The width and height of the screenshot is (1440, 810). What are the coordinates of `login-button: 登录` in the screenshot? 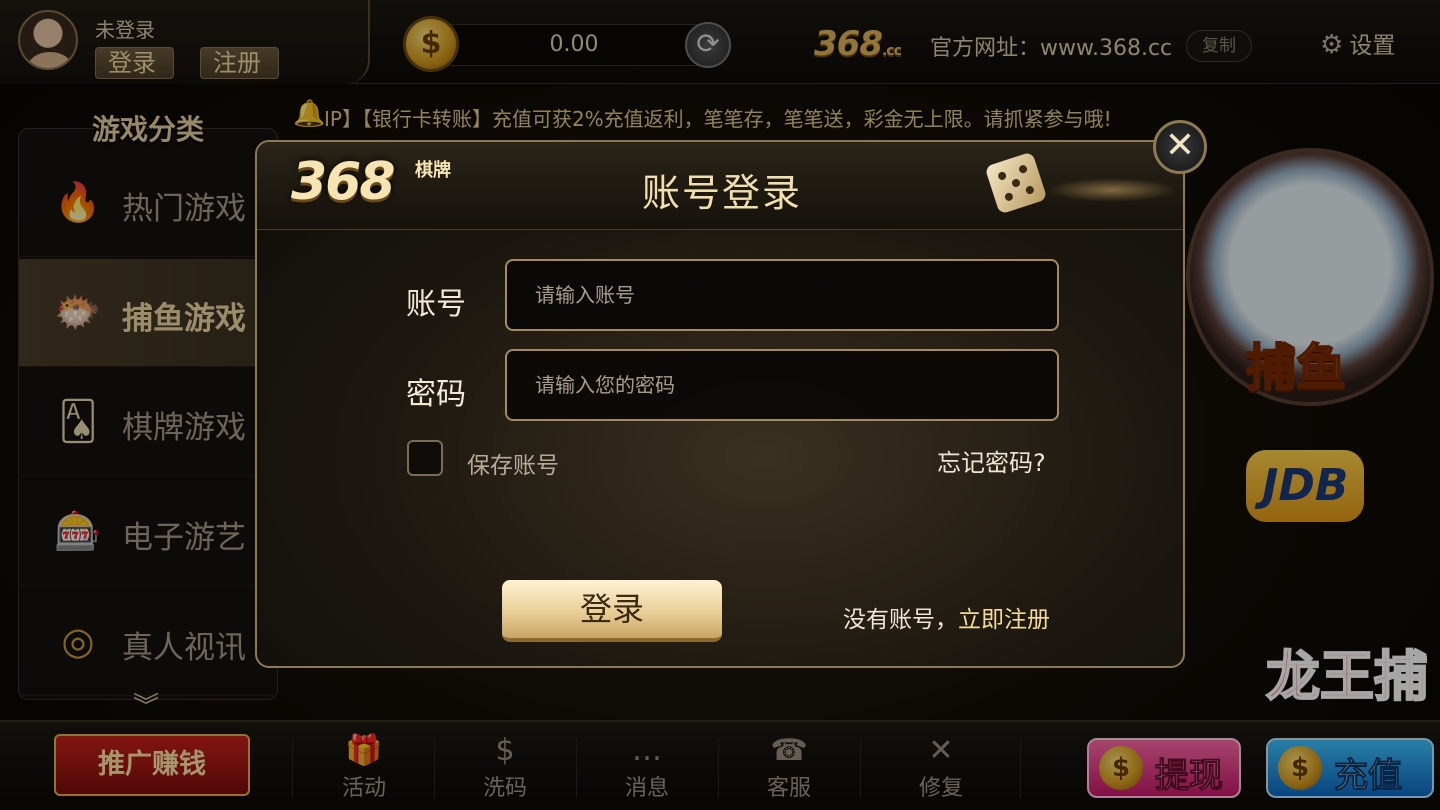 It's located at (612, 611).